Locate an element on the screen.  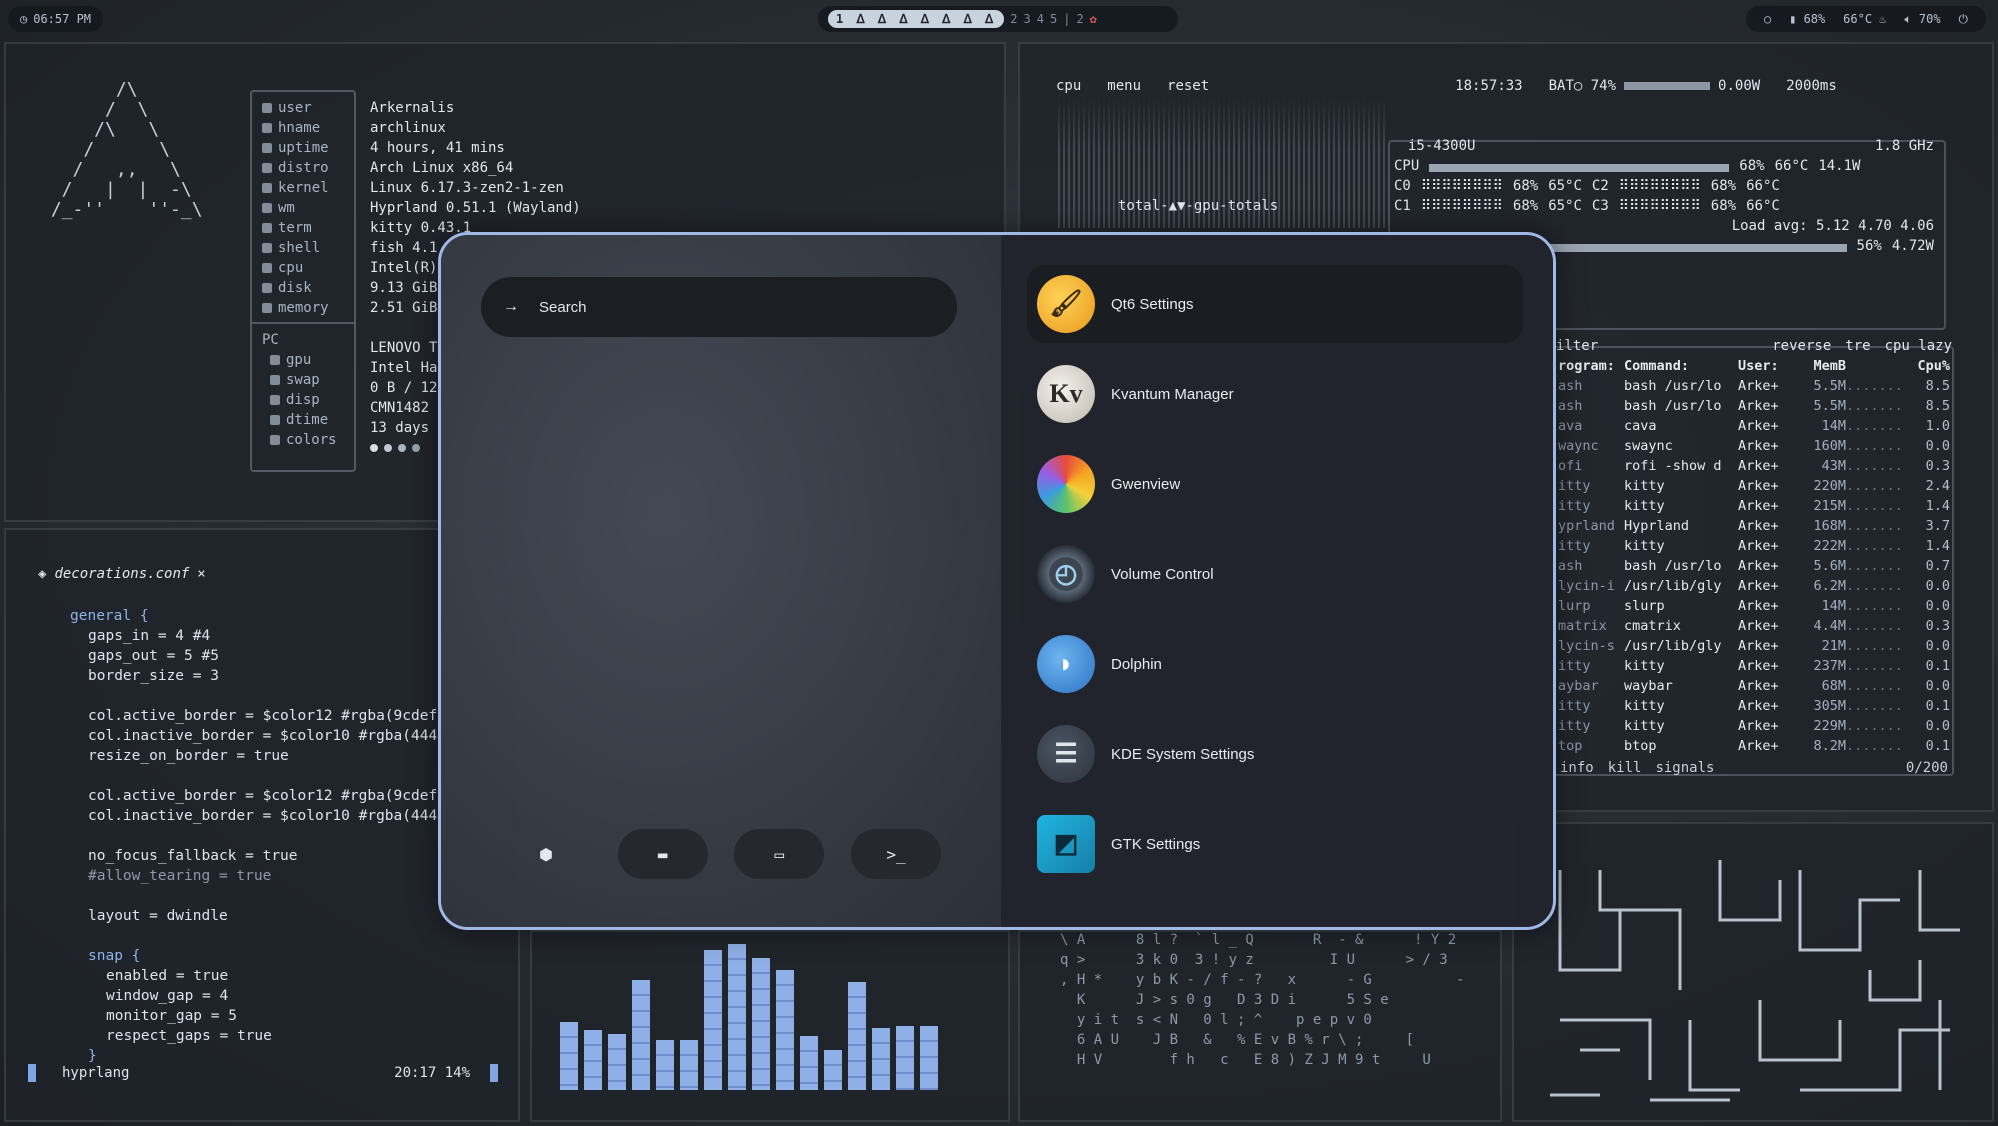
process-row: itty kitty Arke+ 222M........ 1.4 is located at coordinates (1754, 548).